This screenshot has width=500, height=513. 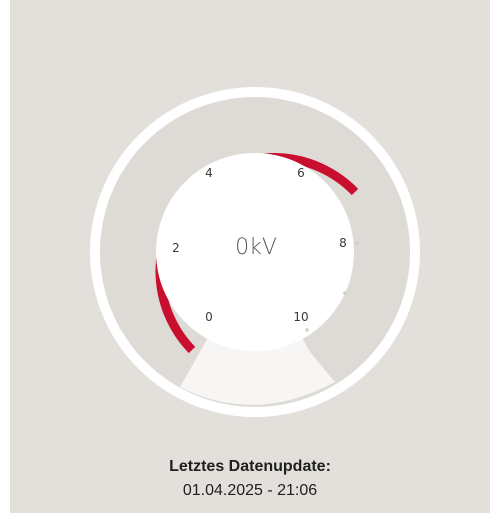 I want to click on last-update-title: Letztes Datenupdate:, so click(x=250, y=466).